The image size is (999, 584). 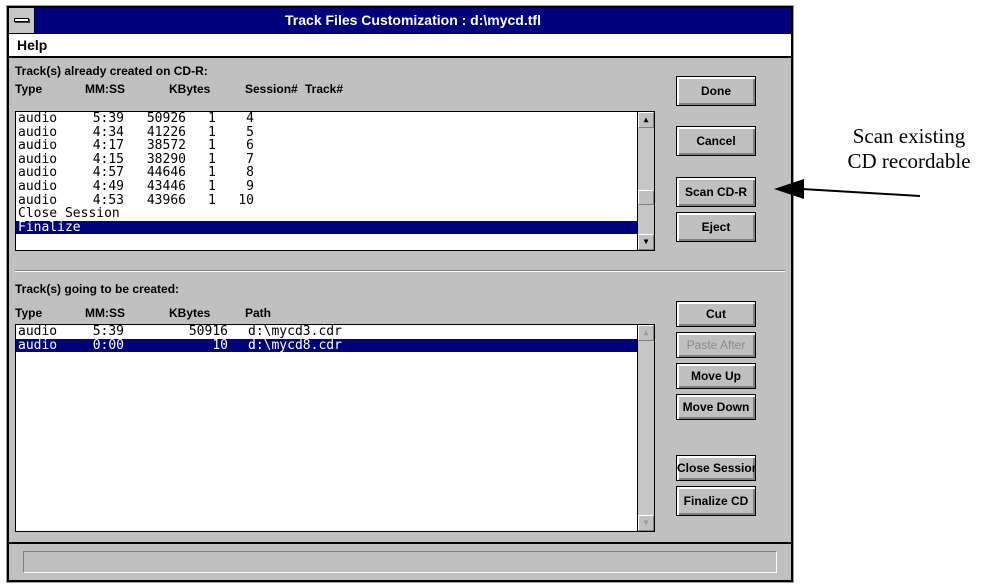 What do you see at coordinates (250, 173) in the screenshot?
I see `track-number: 8` at bounding box center [250, 173].